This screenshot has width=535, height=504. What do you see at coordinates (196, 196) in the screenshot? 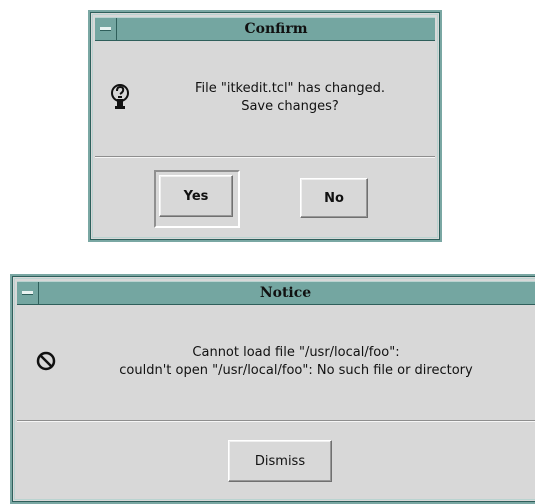
I see `yes-button: Yes` at bounding box center [196, 196].